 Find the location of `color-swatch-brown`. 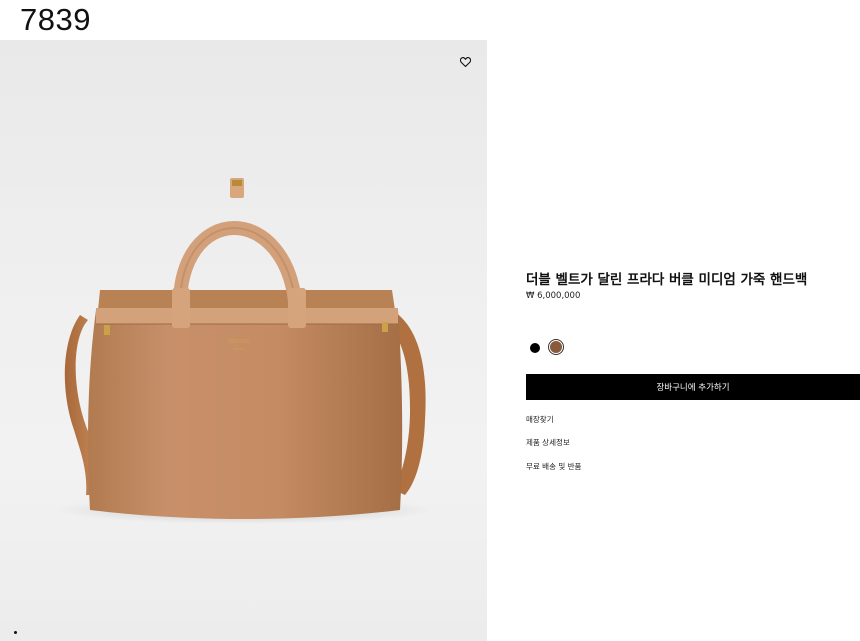

color-swatch-brown is located at coordinates (556, 347).